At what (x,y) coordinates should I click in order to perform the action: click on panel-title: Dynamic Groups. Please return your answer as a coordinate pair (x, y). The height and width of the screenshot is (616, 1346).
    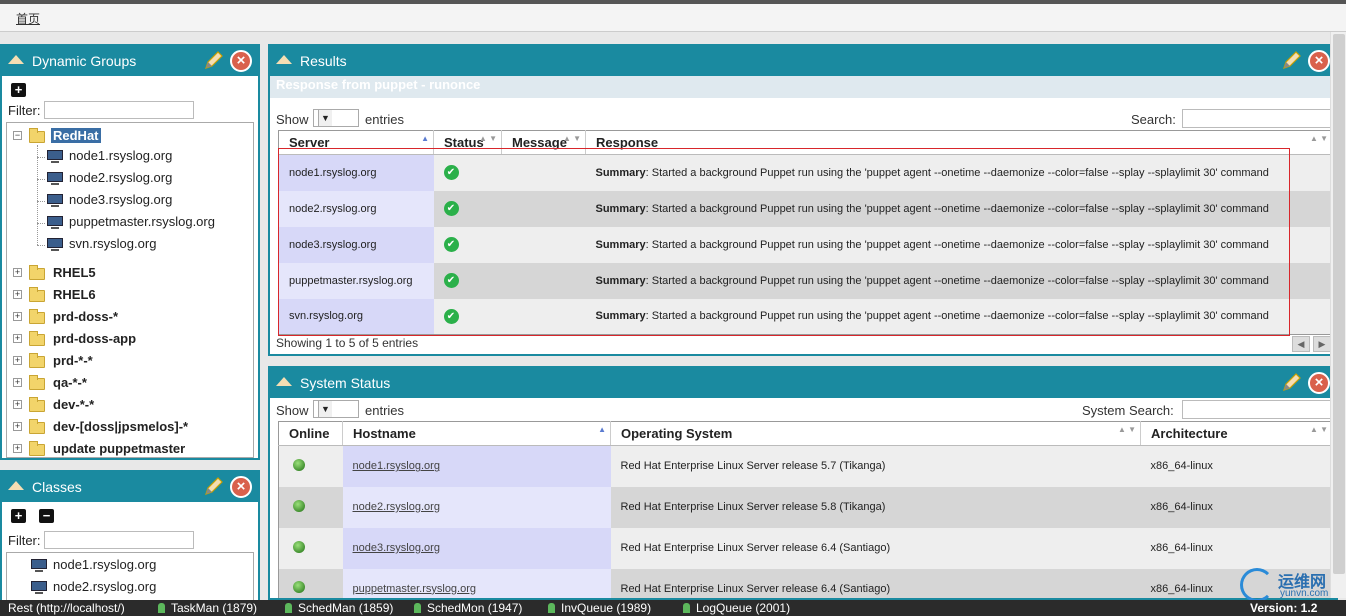
    Looking at the image, I should click on (84, 61).